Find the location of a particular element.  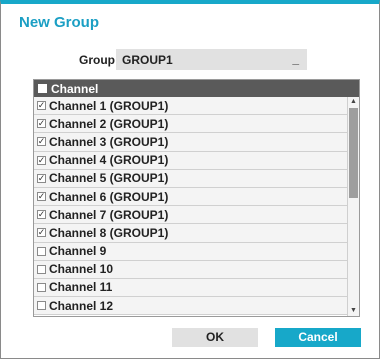

scroll-thumb is located at coordinates (353, 153).